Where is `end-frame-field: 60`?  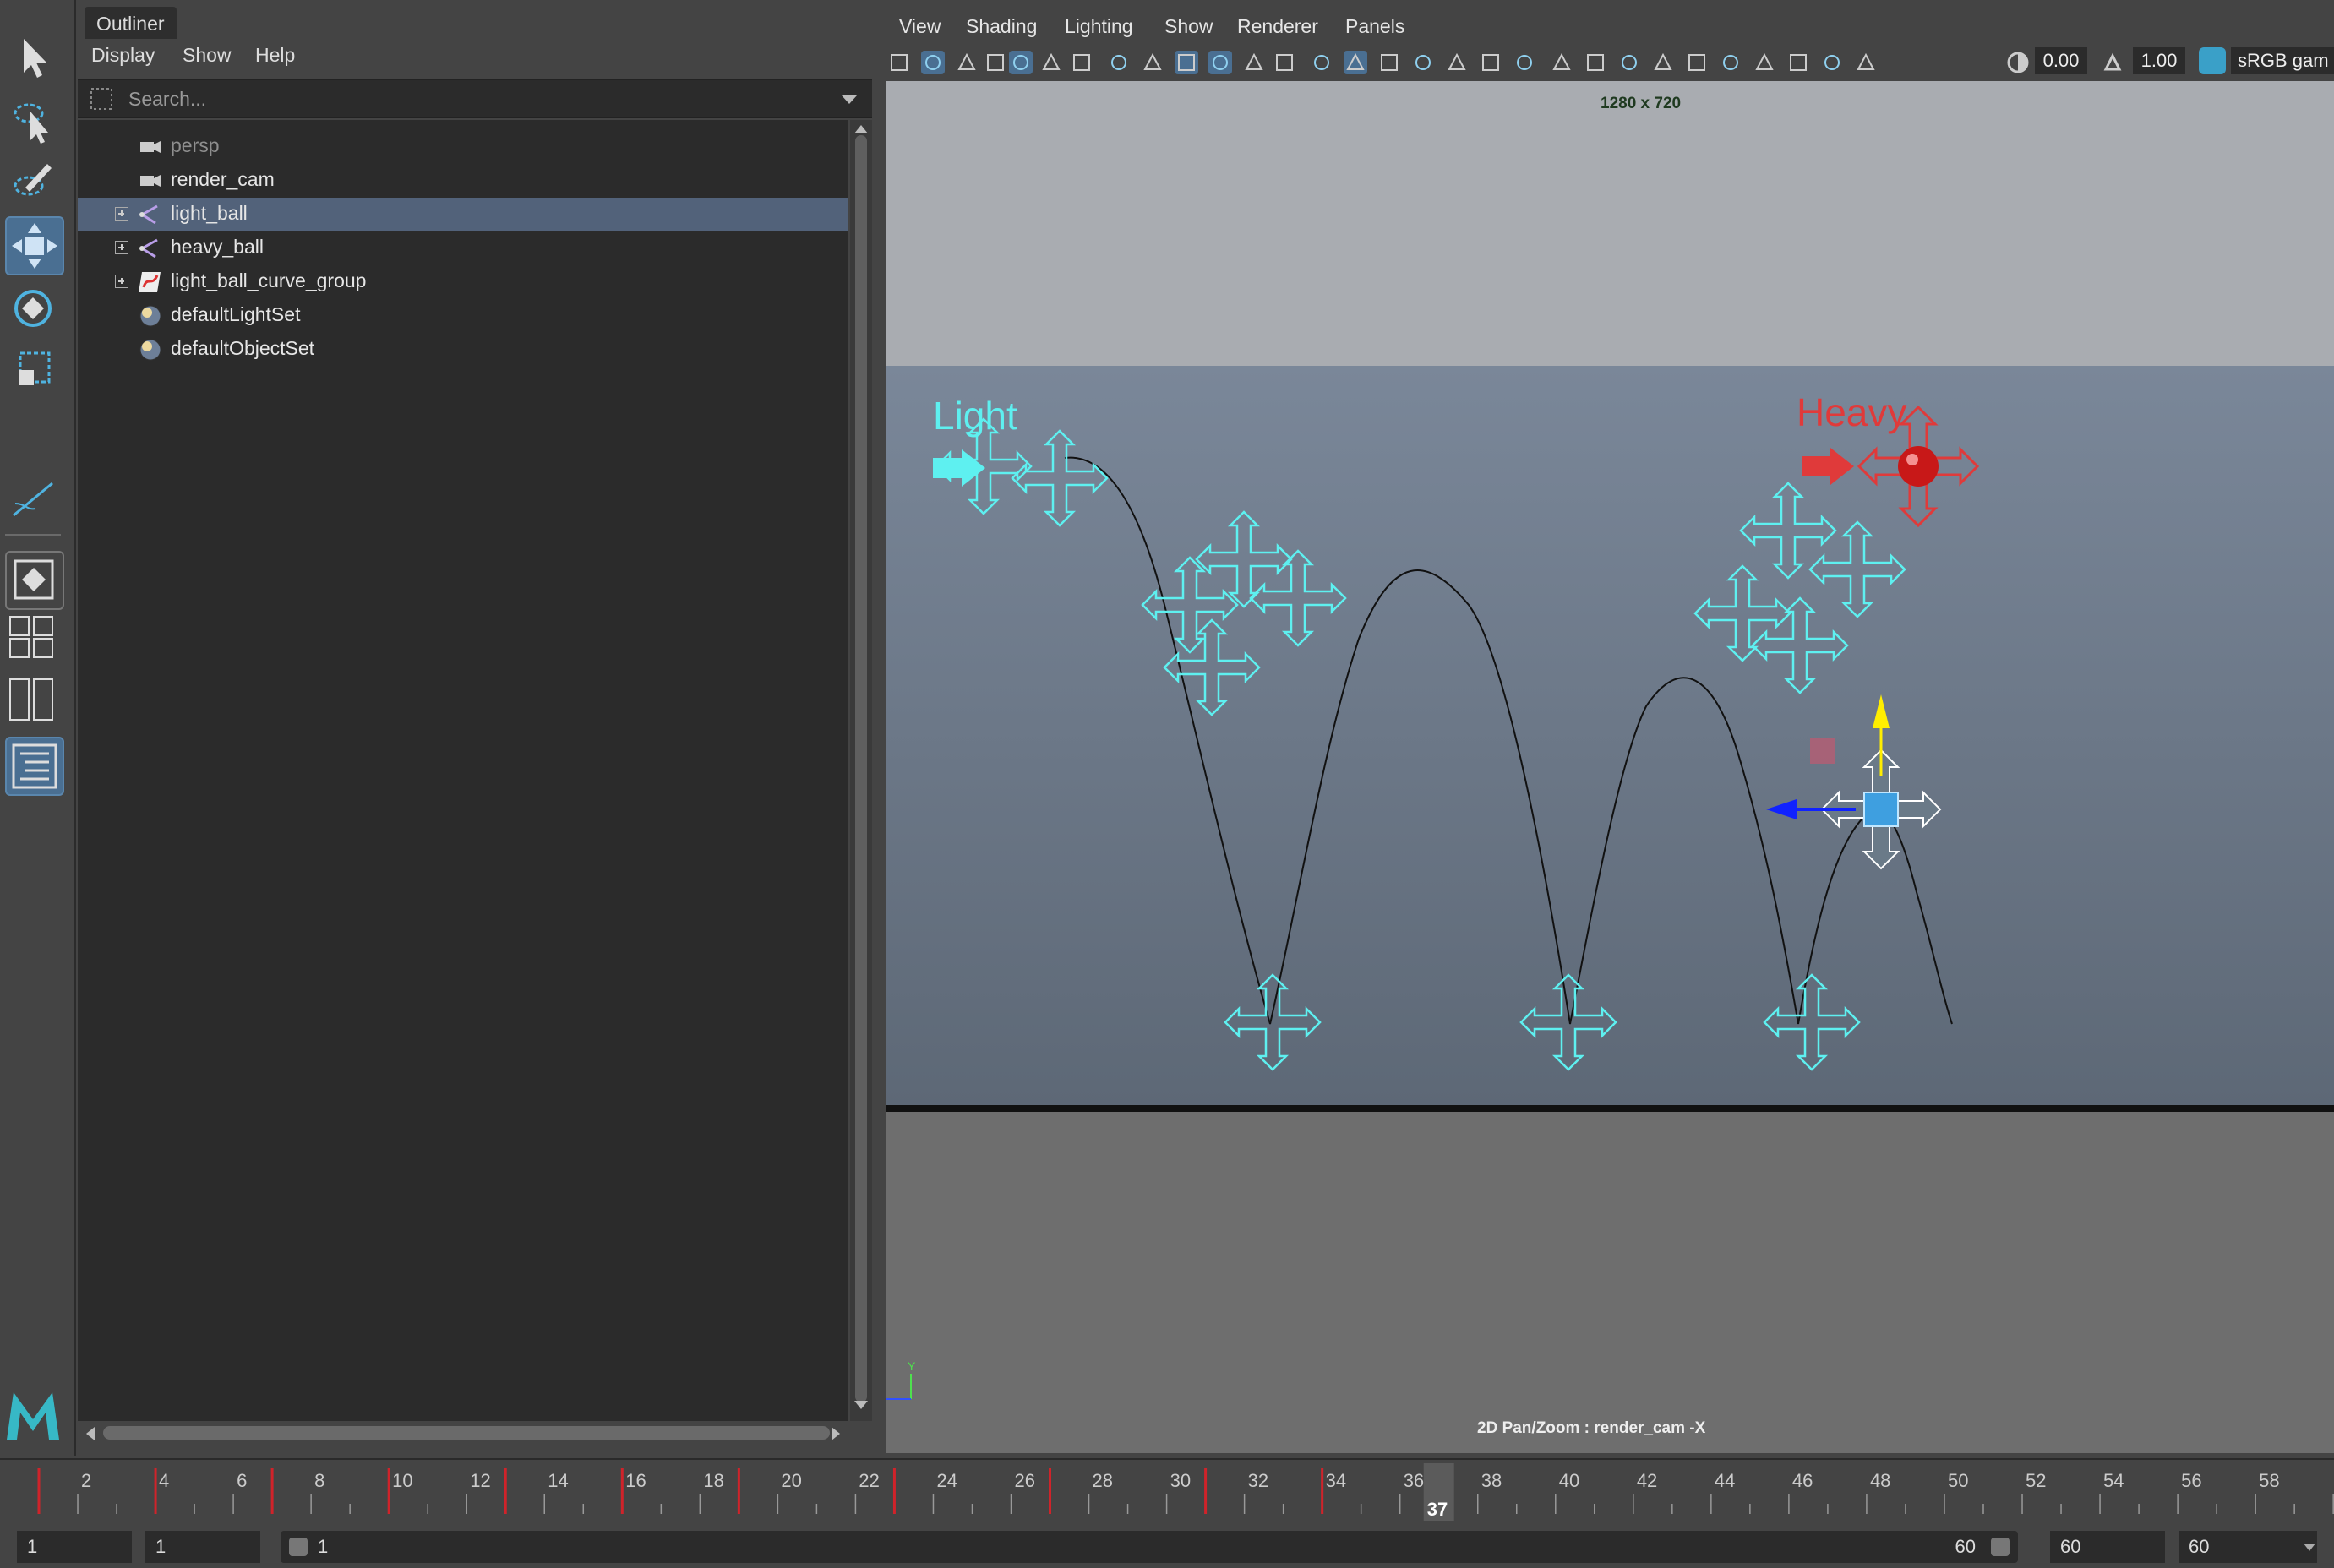
end-frame-field: 60 is located at coordinates (2248, 1547).